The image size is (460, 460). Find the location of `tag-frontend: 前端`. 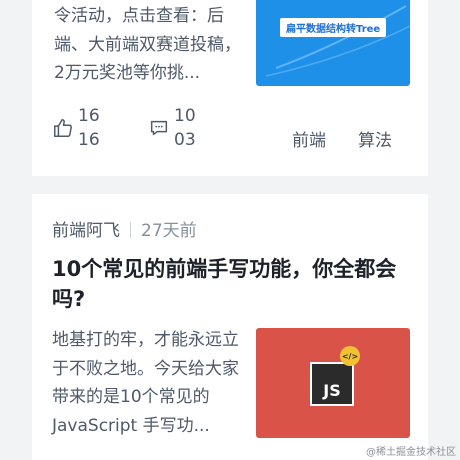

tag-frontend: 前端 is located at coordinates (309, 141).